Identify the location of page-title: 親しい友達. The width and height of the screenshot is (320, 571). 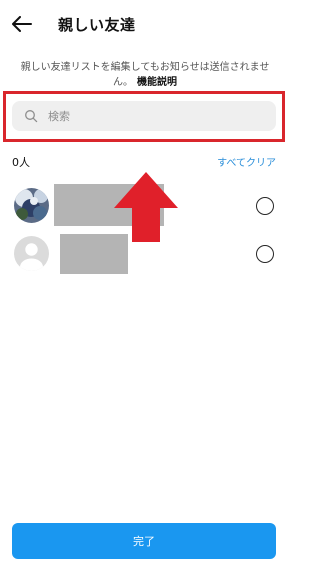
(97, 25).